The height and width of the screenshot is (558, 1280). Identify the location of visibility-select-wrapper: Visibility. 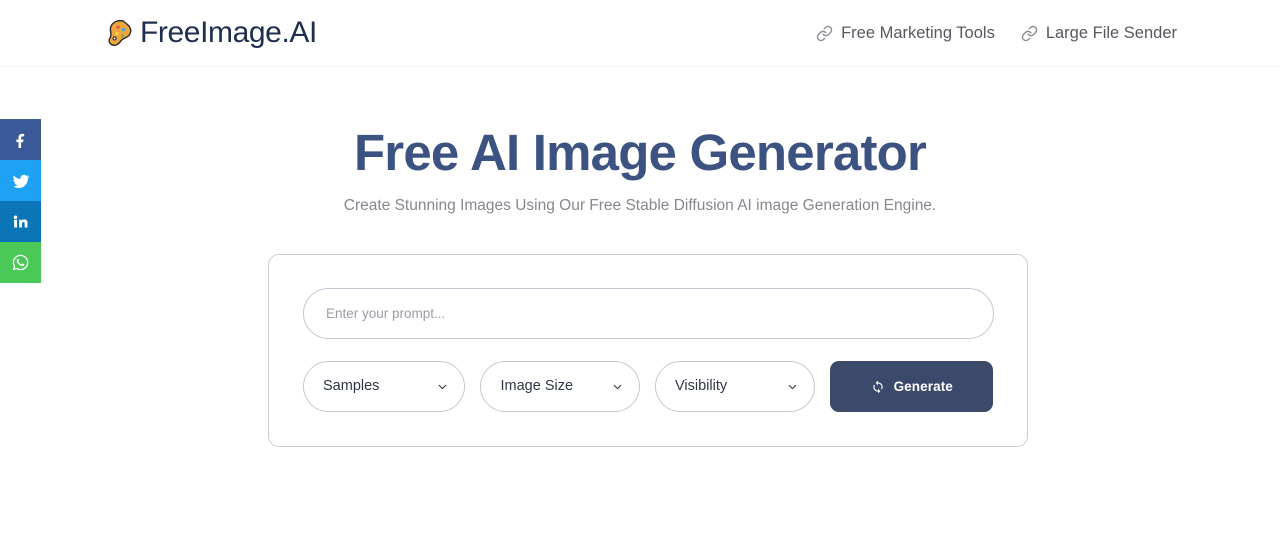
(735, 386).